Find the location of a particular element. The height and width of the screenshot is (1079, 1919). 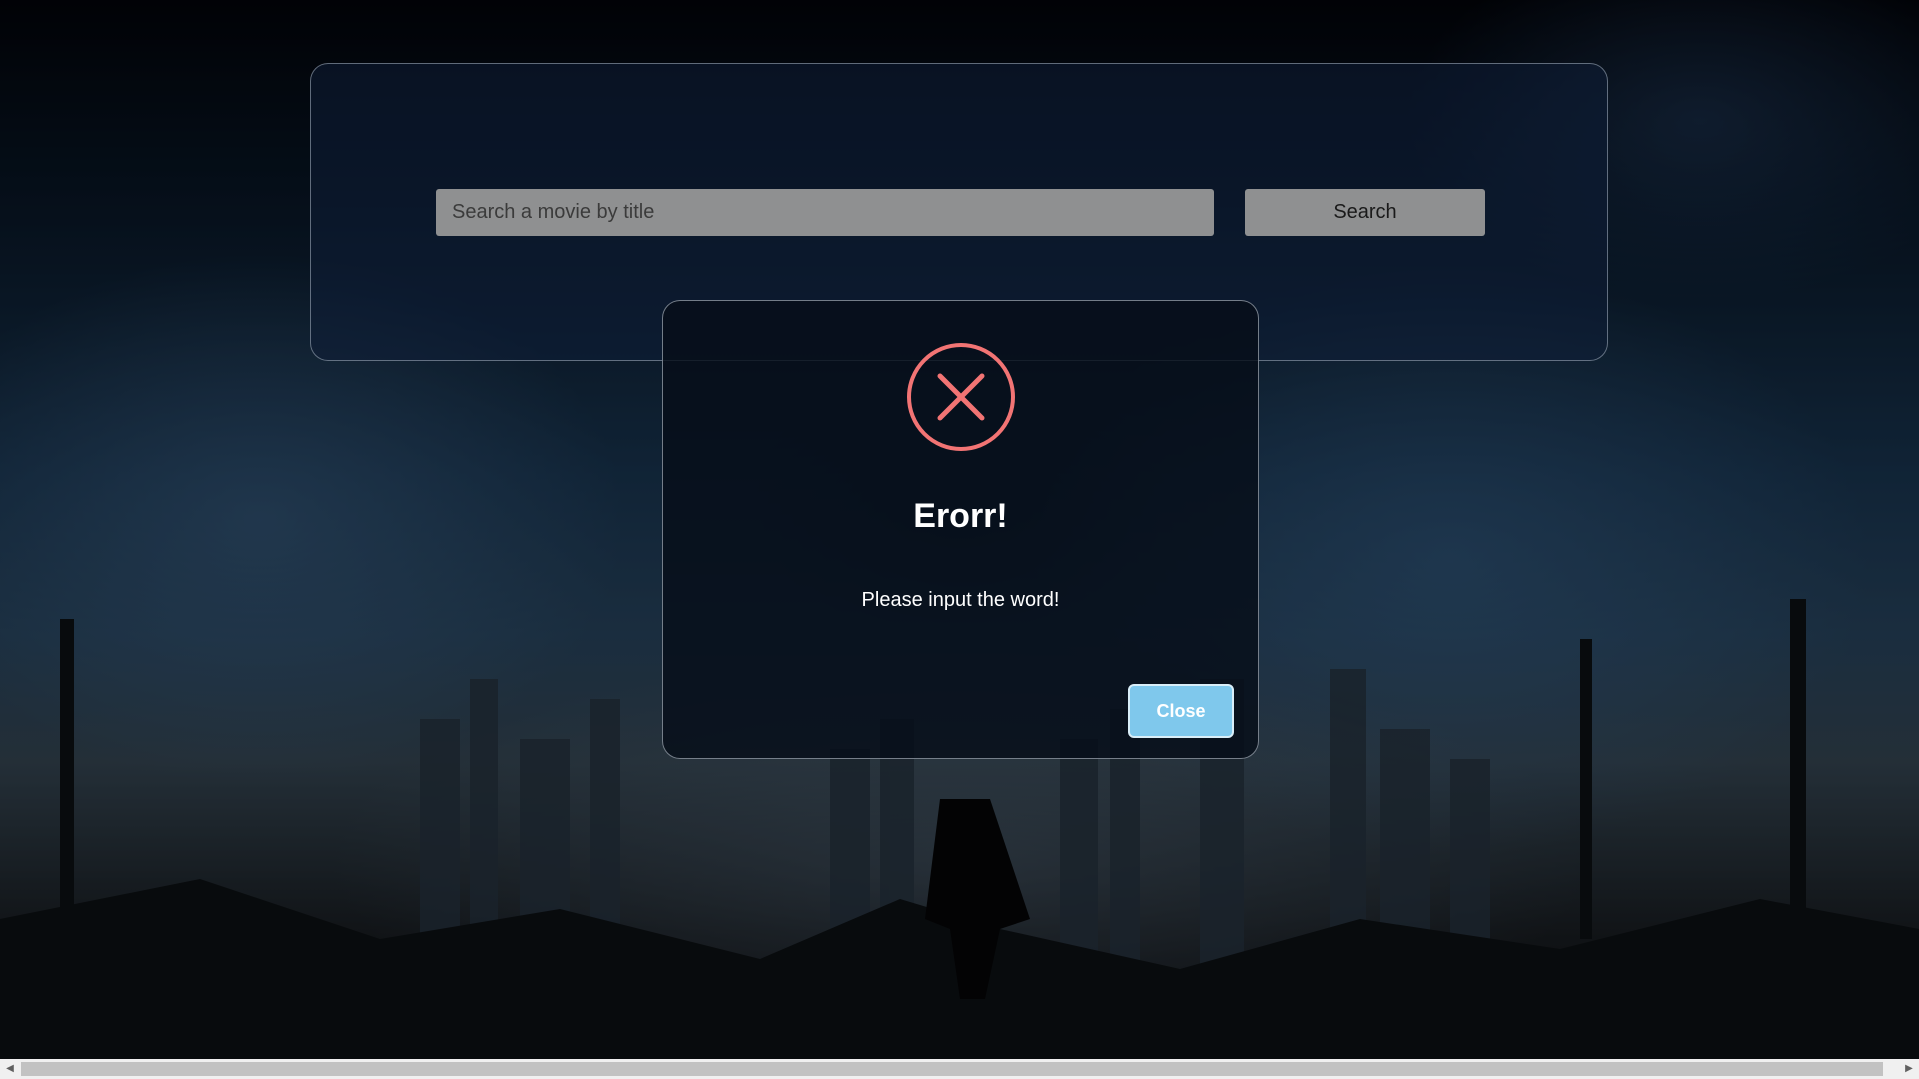

error-dialog: Erorr! Please input the word! Close is located at coordinates (960, 529).